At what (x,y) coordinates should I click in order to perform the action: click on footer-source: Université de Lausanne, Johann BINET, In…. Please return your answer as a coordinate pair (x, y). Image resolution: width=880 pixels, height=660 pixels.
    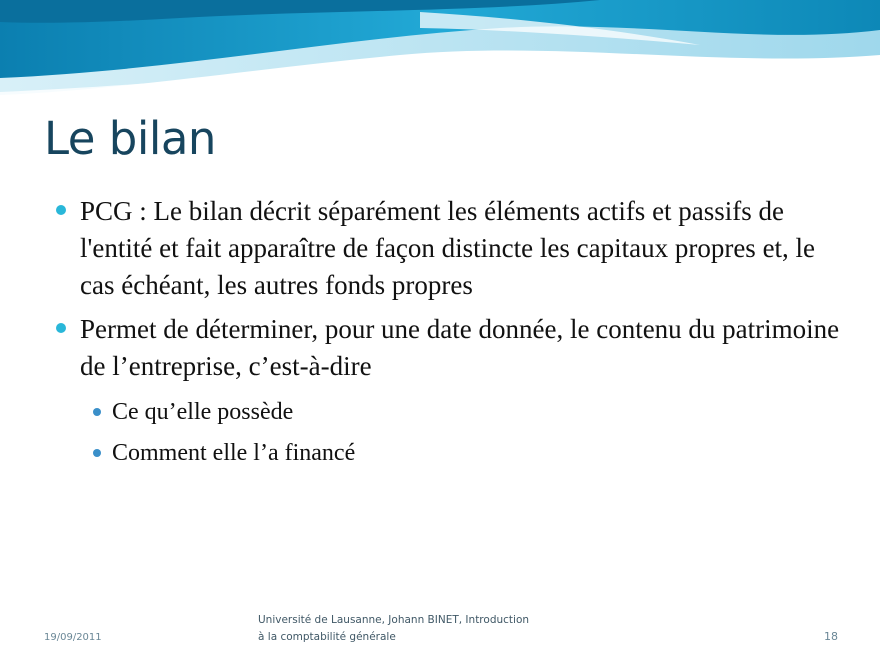
    Looking at the image, I should click on (438, 629).